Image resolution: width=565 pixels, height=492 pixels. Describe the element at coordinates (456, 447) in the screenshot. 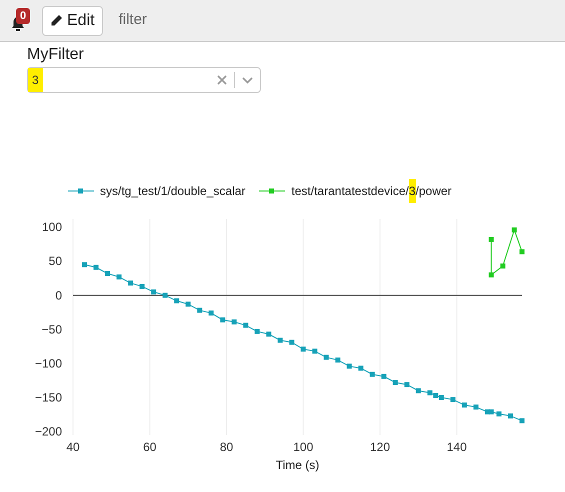

I see `x-tick-label: 140` at that location.